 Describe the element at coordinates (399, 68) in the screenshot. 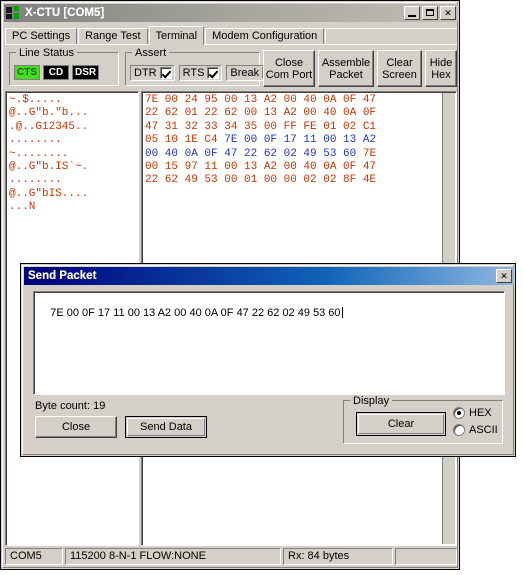

I see `clear-screen-button: Clear Screen` at that location.